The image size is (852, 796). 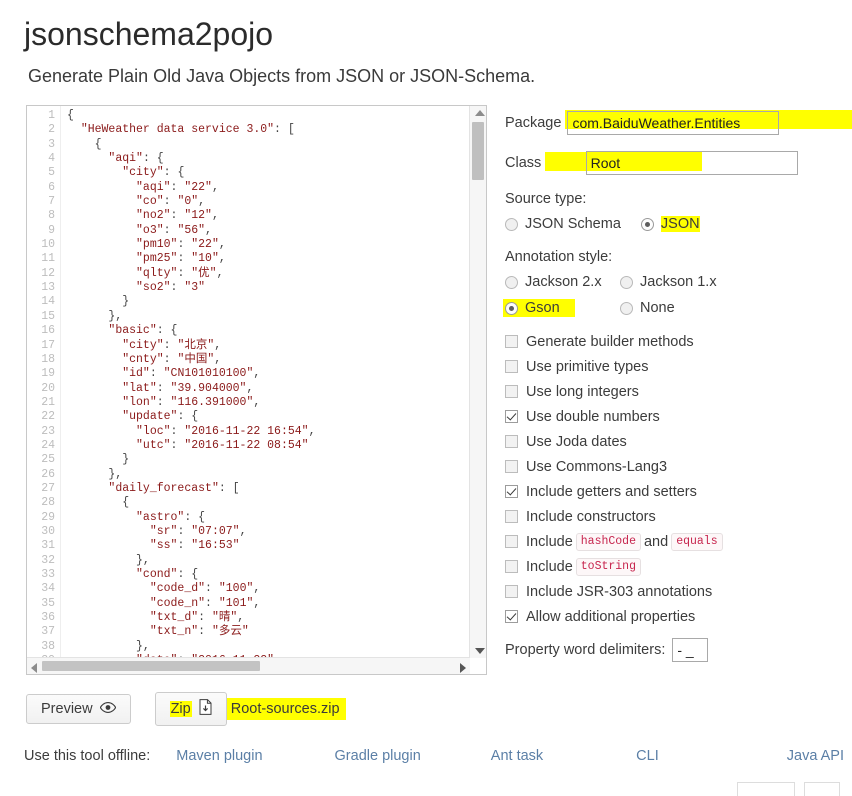 I want to click on radio-option-gson: Gson, so click(x=561, y=308).